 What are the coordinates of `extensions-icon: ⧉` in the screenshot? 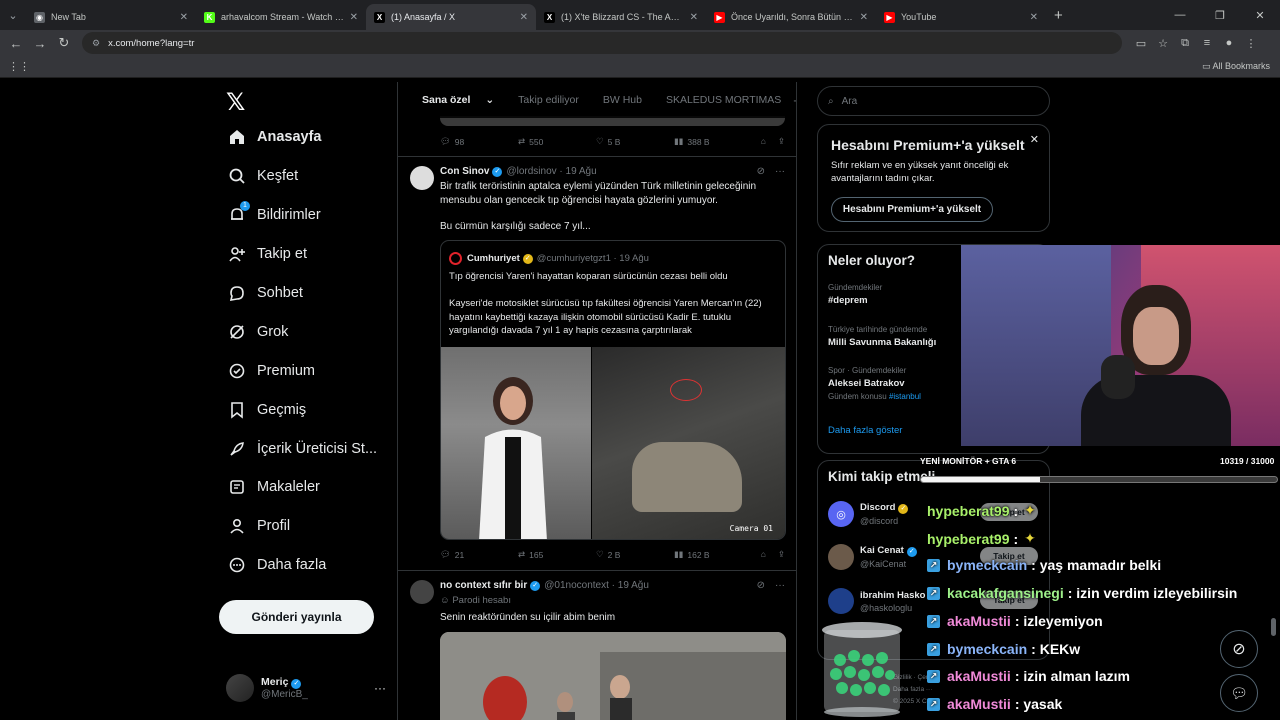 It's located at (1185, 43).